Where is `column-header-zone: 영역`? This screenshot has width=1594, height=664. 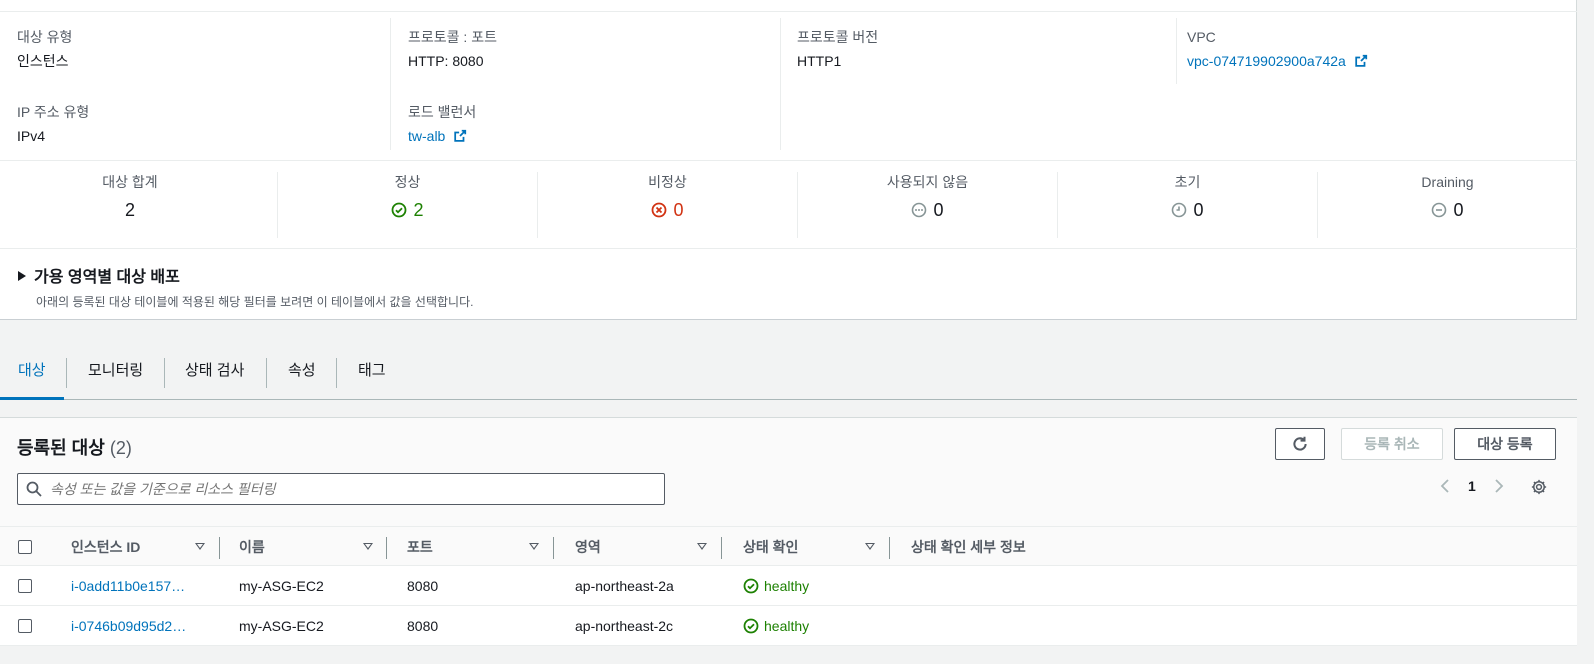
column-header-zone: 영역 is located at coordinates (650, 547).